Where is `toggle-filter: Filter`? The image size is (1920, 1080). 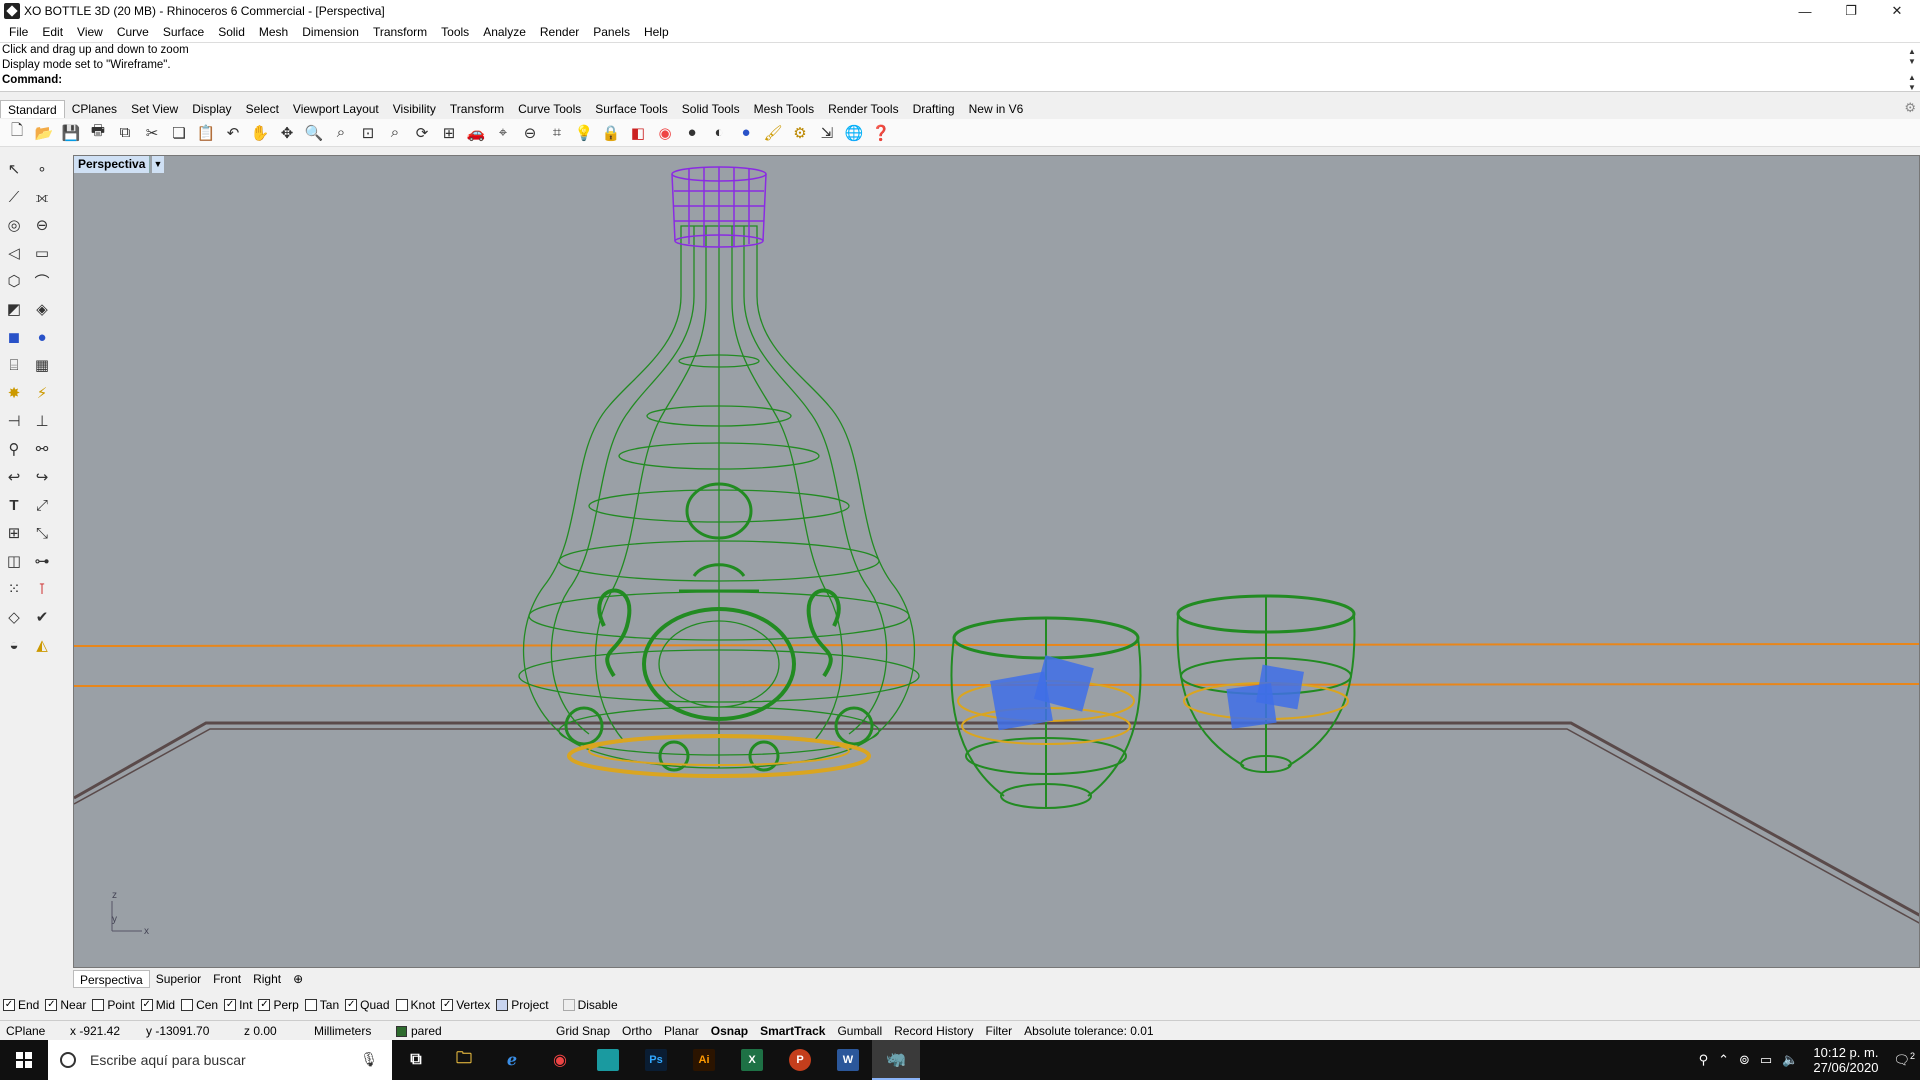 toggle-filter: Filter is located at coordinates (999, 1031).